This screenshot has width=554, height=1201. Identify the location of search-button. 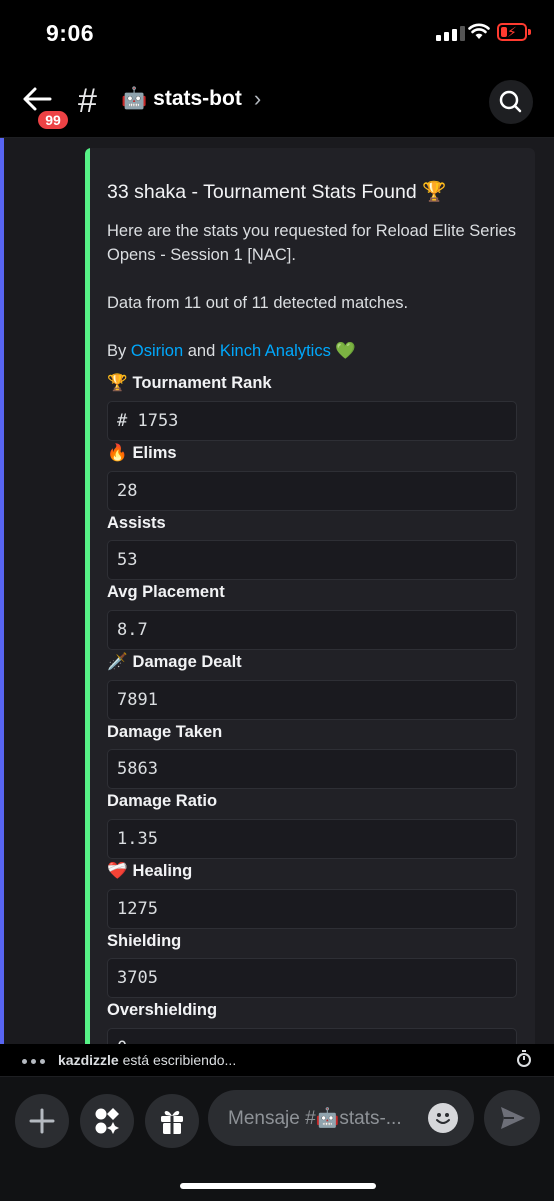
(511, 102).